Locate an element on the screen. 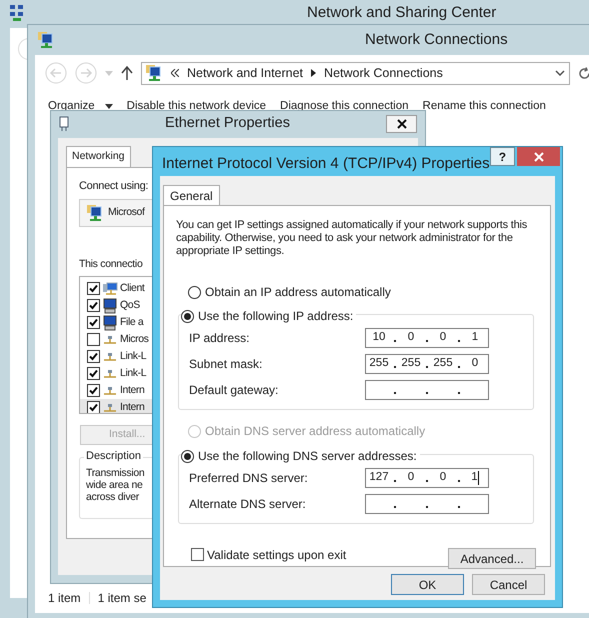  window-title: Internet Protocol Version 4 (TCP/IPv4) Properties is located at coordinates (326, 164).